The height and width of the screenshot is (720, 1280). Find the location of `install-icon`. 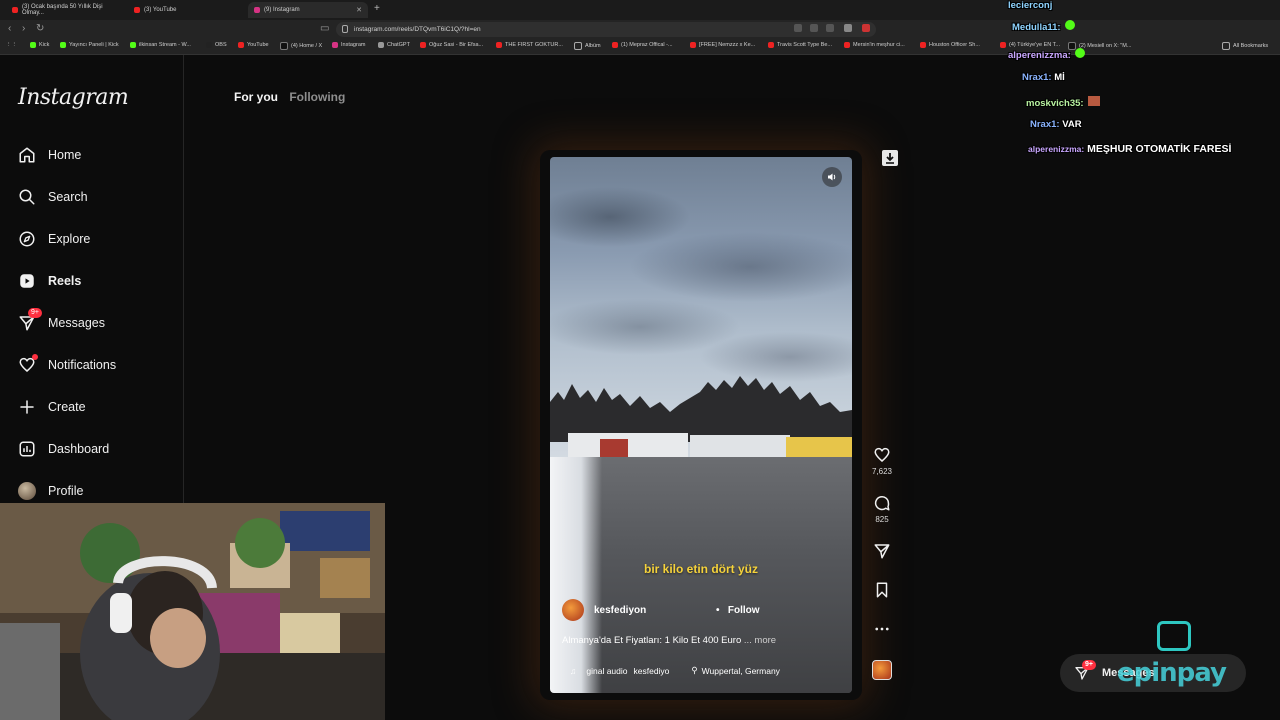

install-icon is located at coordinates (798, 28).